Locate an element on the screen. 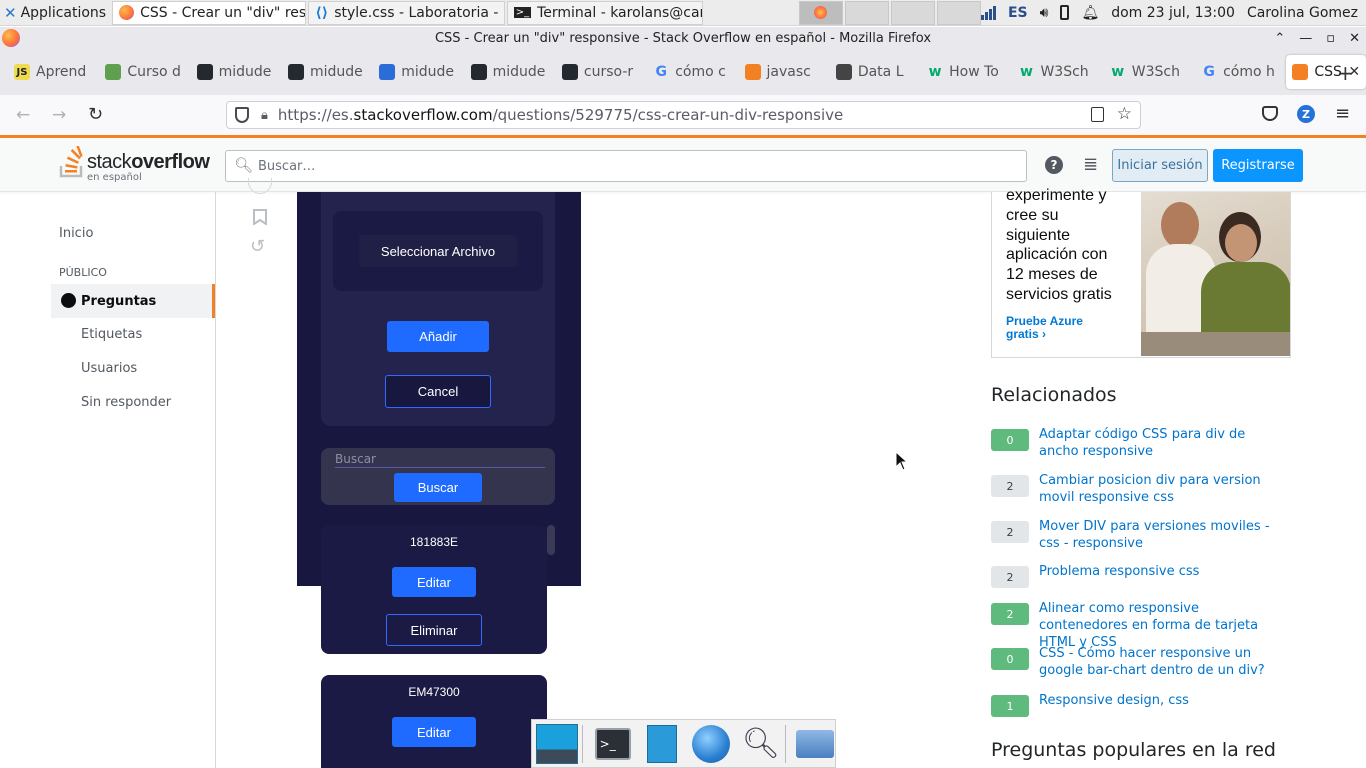 Image resolution: width=1366 pixels, height=768 pixels. tracking-shield-icon is located at coordinates (242, 115).